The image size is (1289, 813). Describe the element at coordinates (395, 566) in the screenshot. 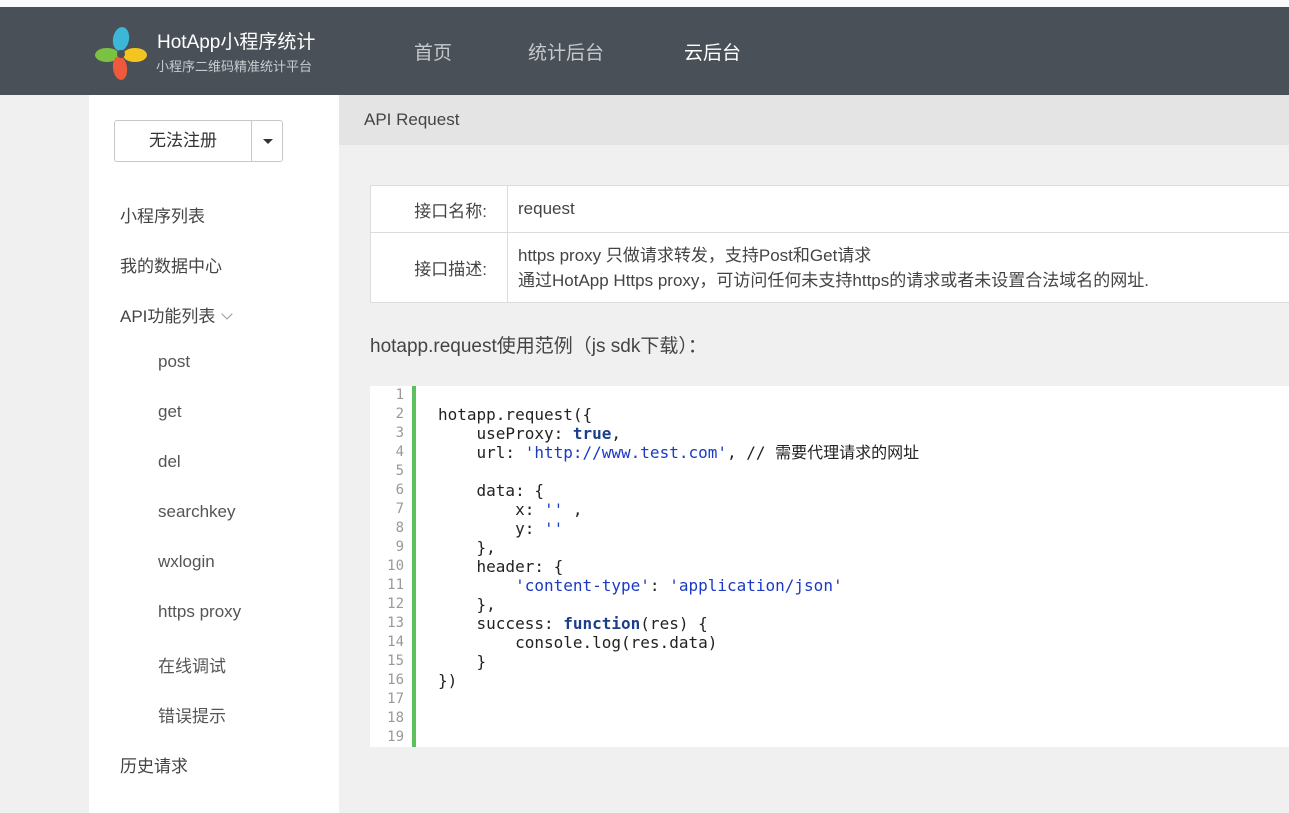

I see `line-number: 10` at that location.